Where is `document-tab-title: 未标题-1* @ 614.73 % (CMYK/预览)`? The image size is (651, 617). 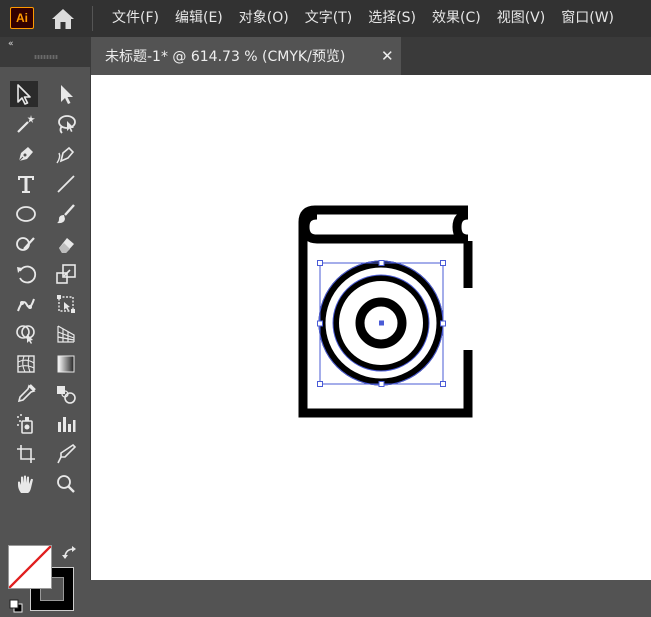 document-tab-title: 未标题-1* @ 614.73 % (CMYK/预览) is located at coordinates (225, 57).